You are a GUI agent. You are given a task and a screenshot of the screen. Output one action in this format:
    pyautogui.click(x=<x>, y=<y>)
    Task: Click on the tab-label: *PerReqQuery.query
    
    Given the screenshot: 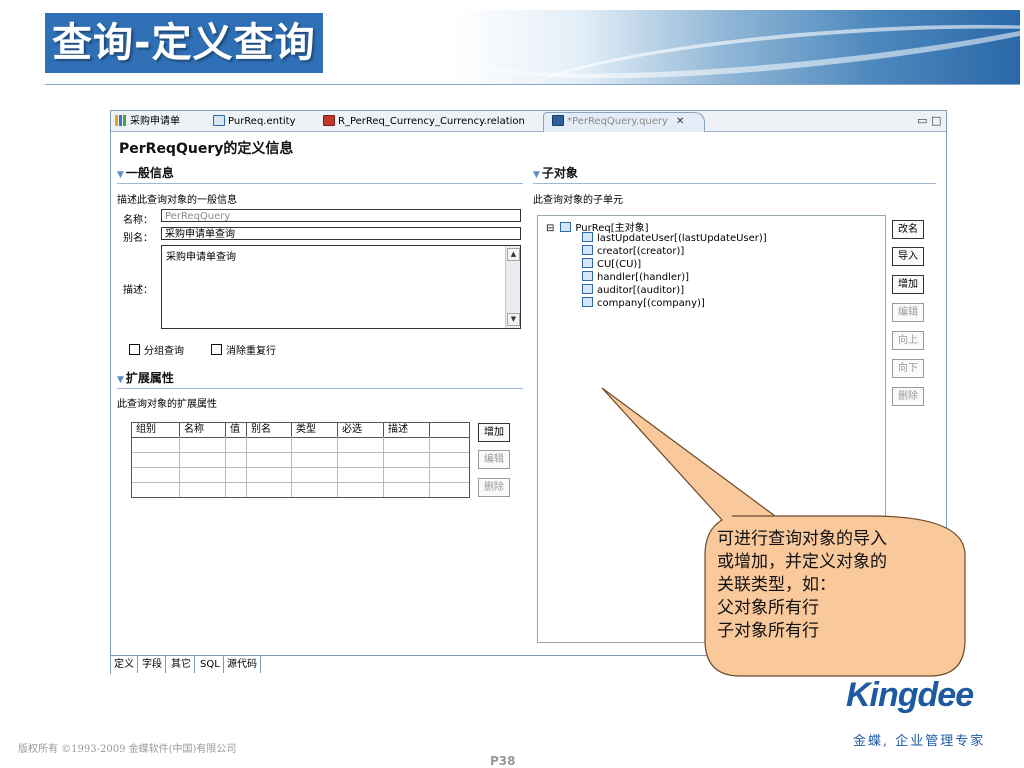 What is the action you would take?
    pyautogui.click(x=617, y=121)
    